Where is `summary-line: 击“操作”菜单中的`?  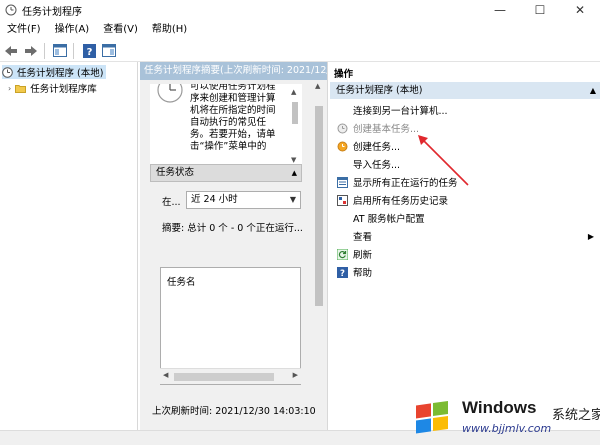 summary-line: 击“操作”菜单中的 is located at coordinates (228, 146).